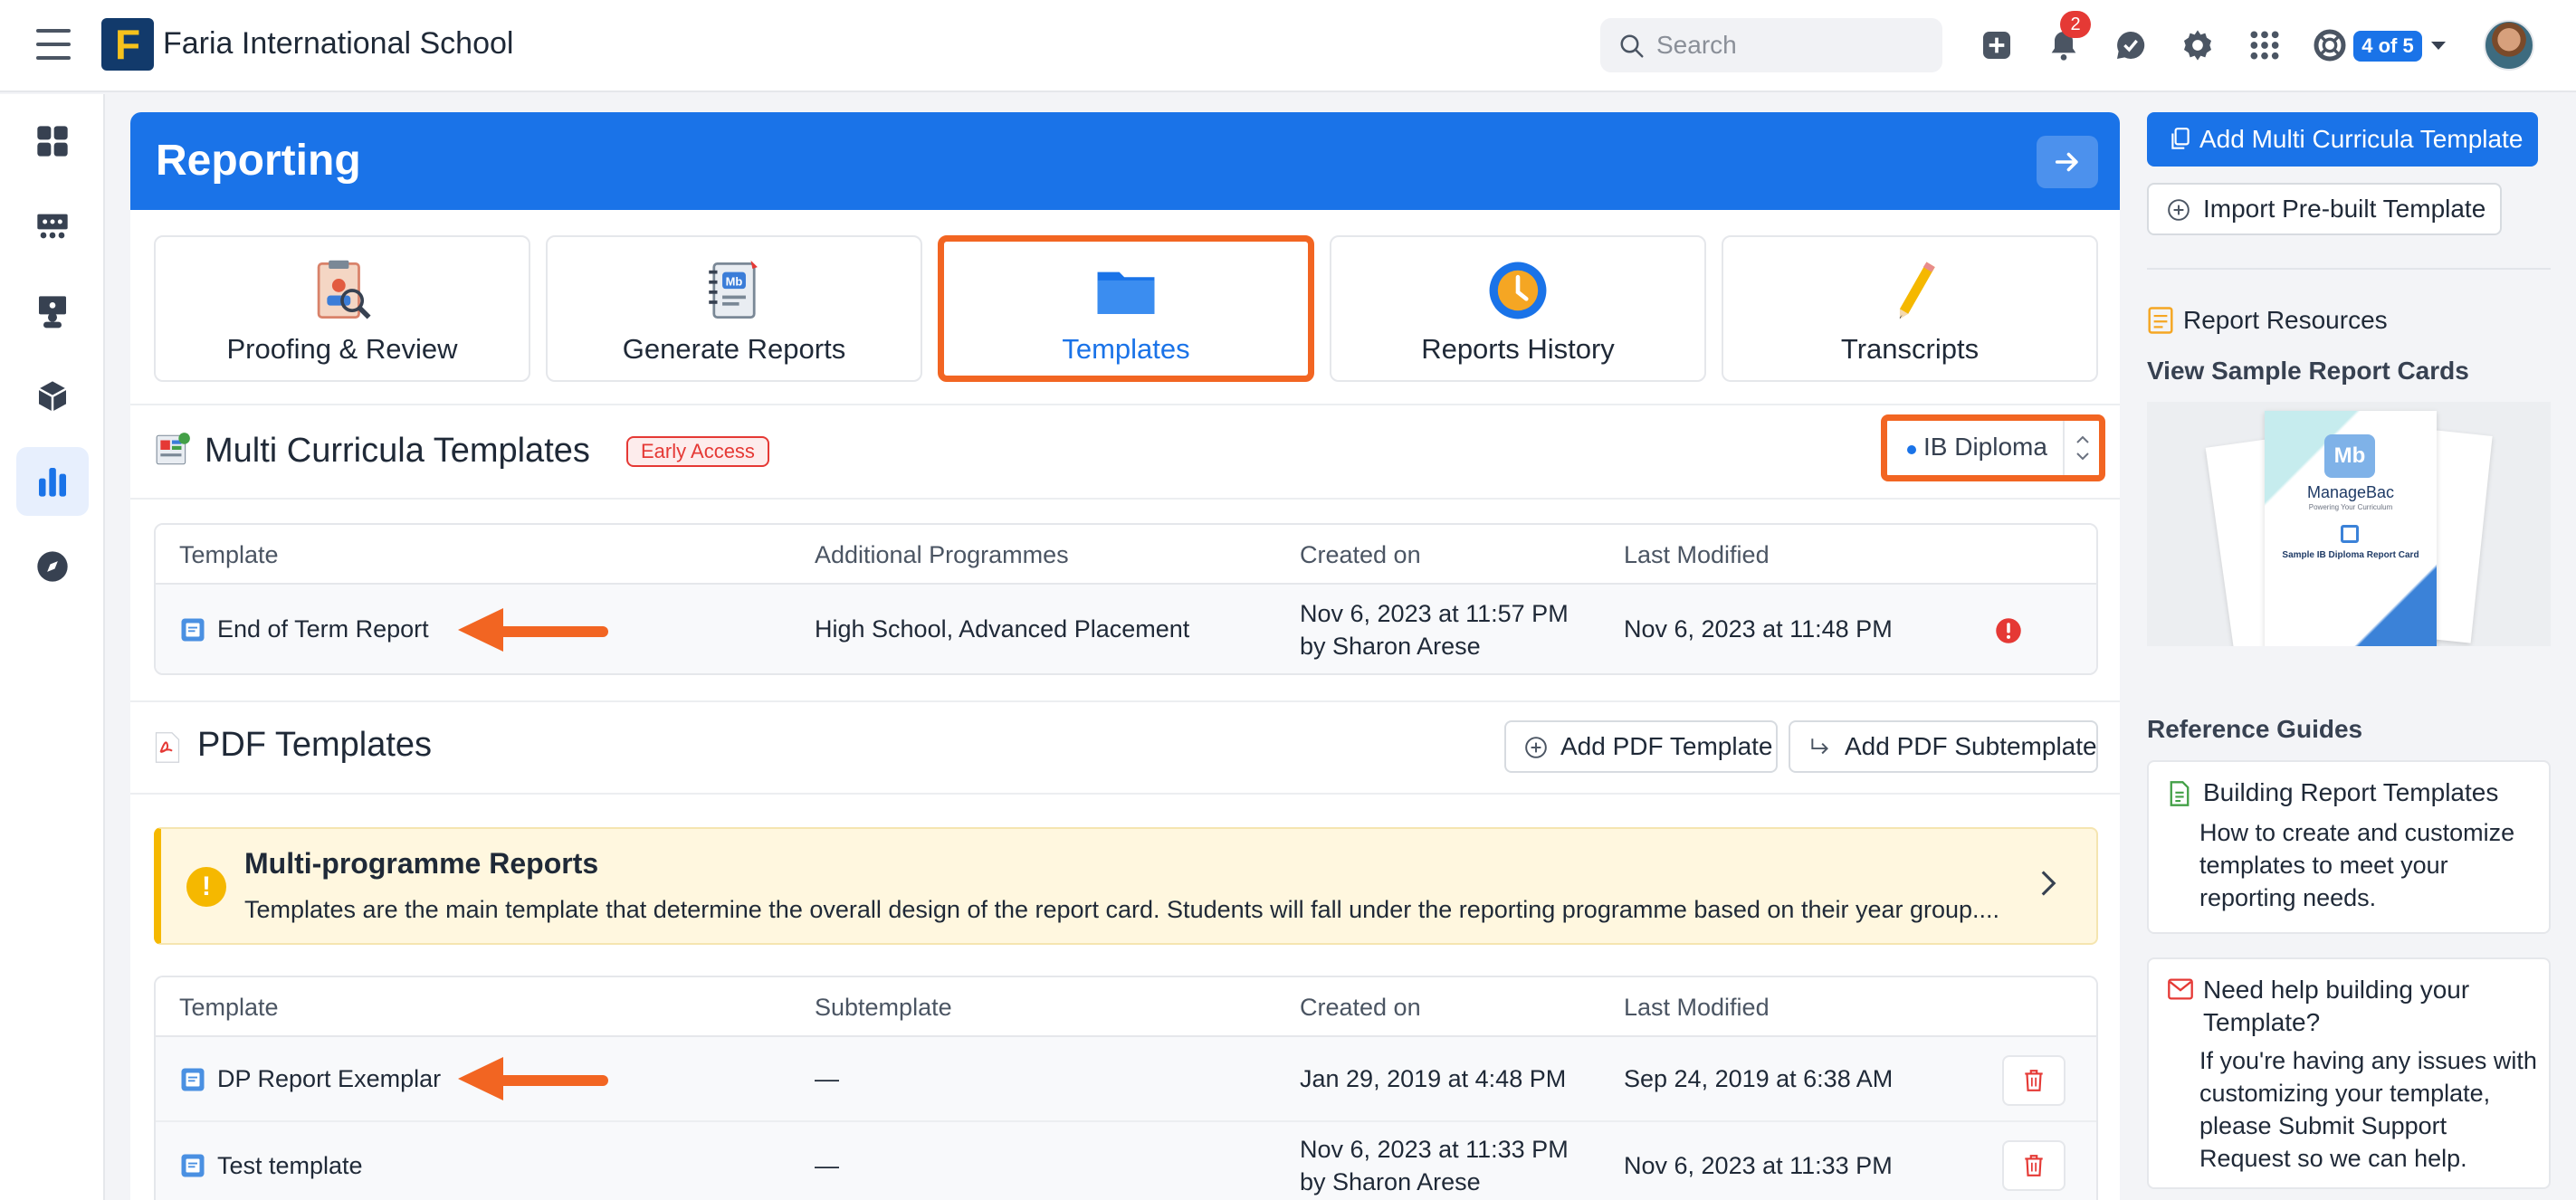 Image resolution: width=2576 pixels, height=1200 pixels. What do you see at coordinates (421, 863) in the screenshot?
I see `alert-title: Multi-programme Reports` at bounding box center [421, 863].